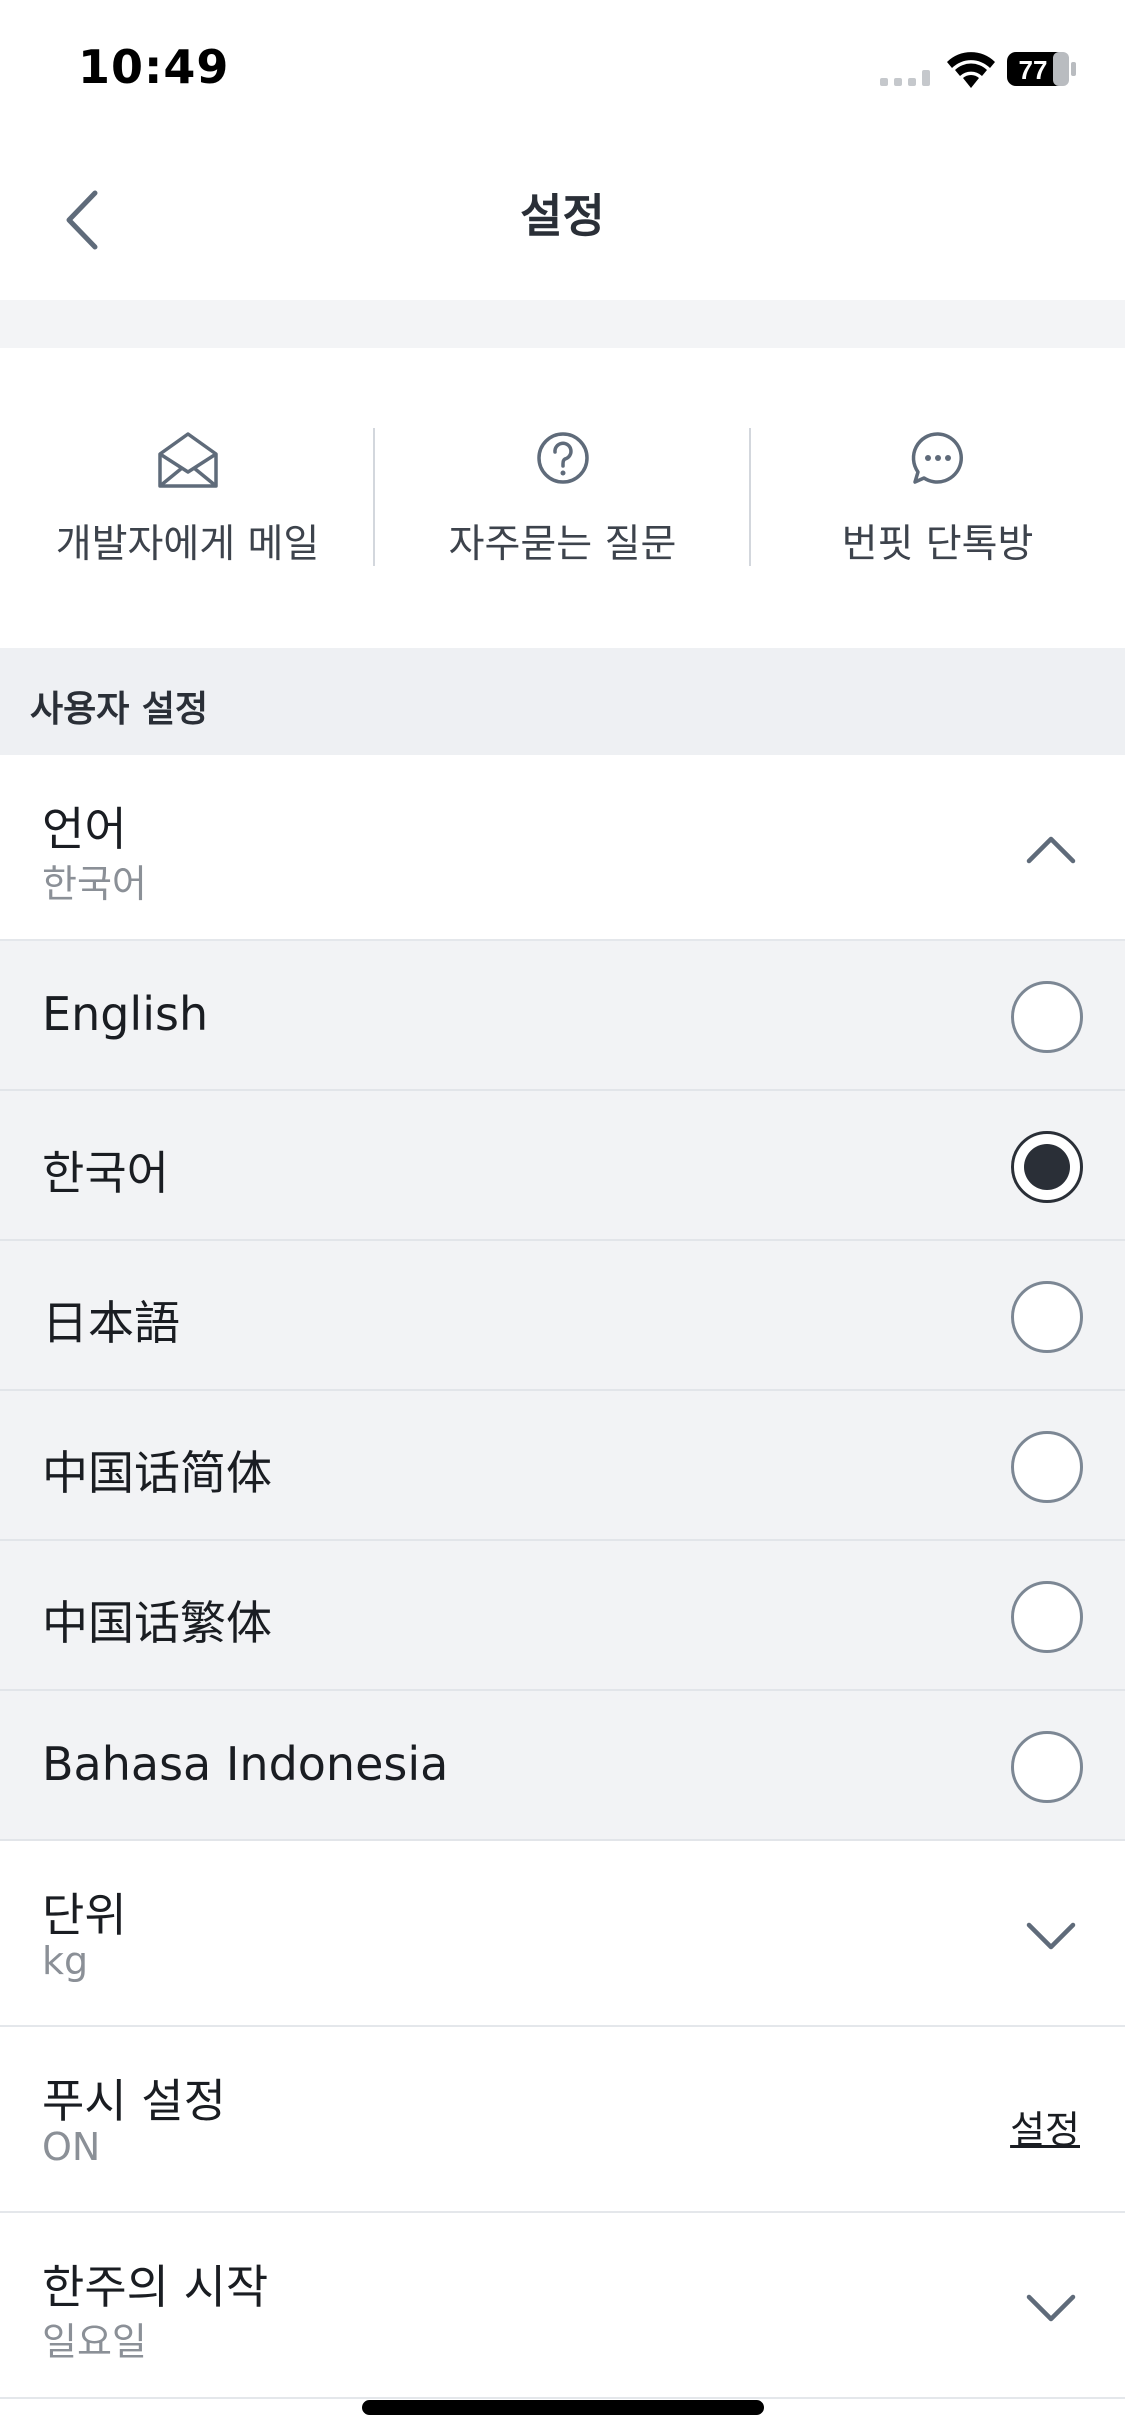  I want to click on wifi-icon, so click(971, 70).